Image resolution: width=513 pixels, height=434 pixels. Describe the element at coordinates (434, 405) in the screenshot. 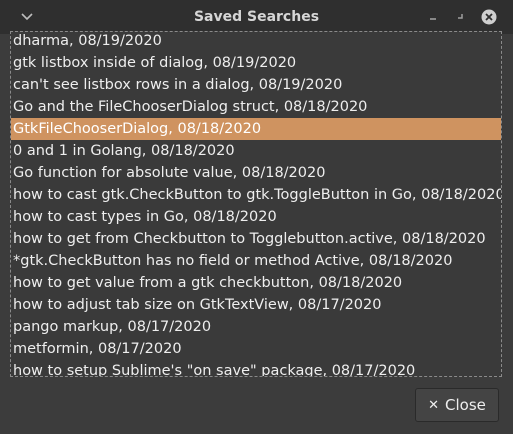

I see `close-icon: ✕` at that location.